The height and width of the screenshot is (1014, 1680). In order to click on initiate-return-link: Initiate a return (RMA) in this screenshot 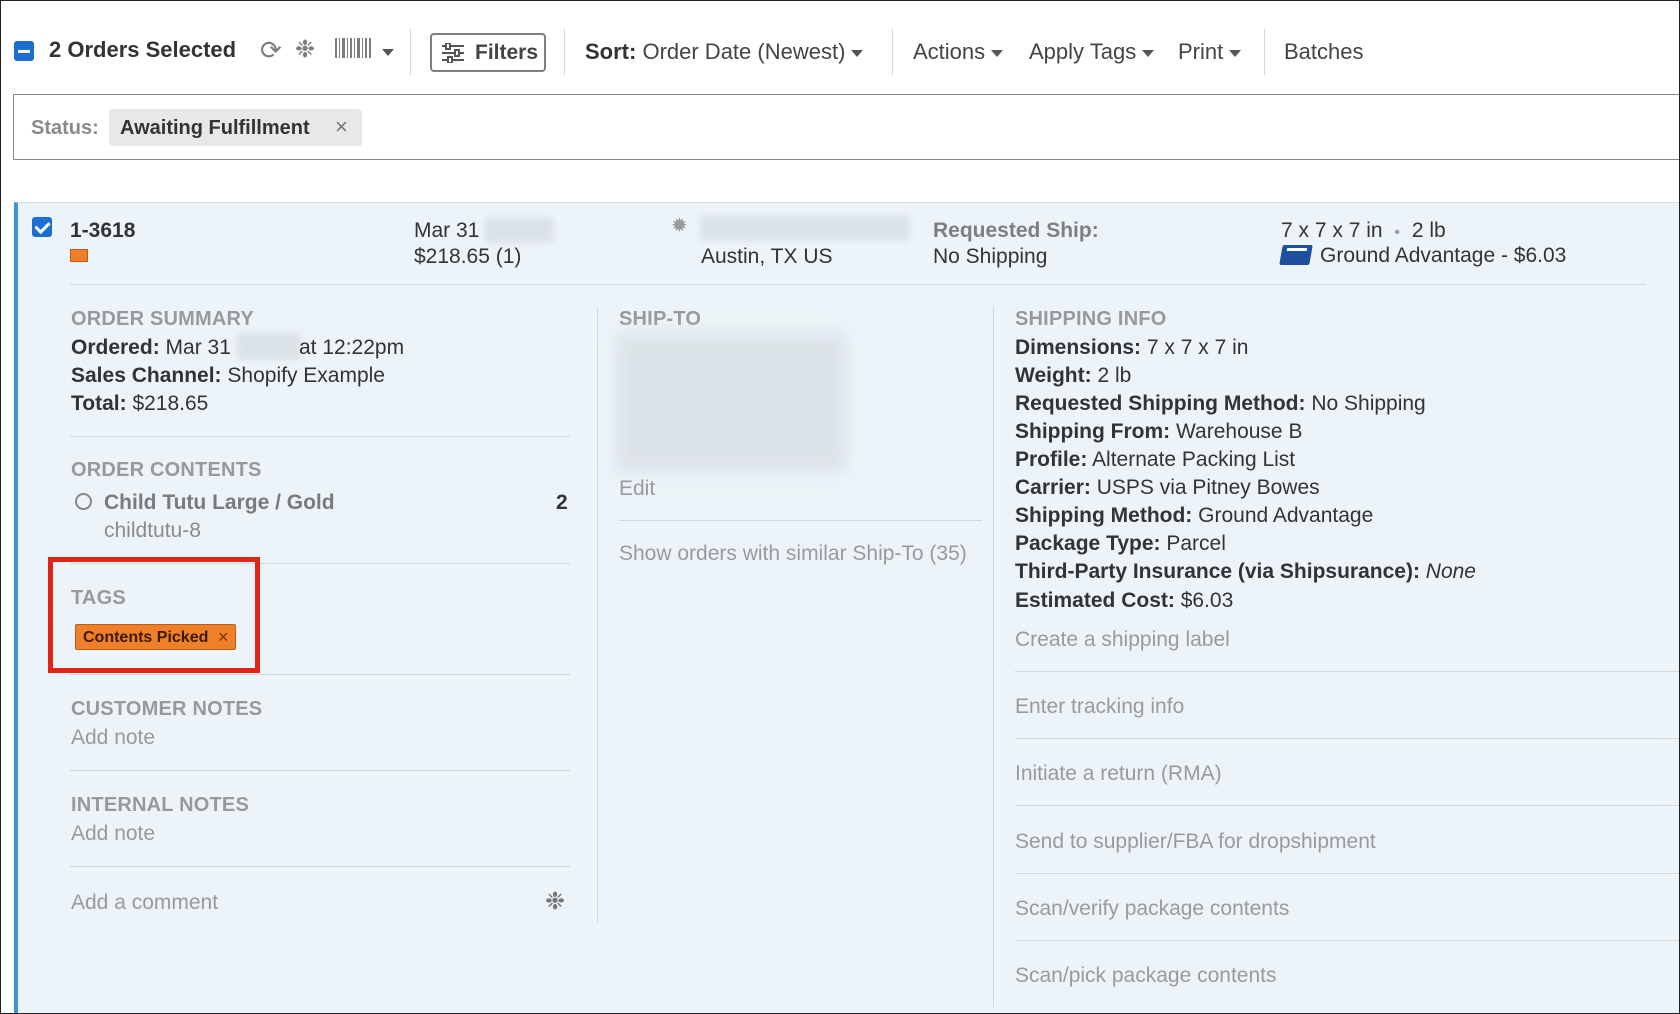, I will do `click(1118, 774)`.